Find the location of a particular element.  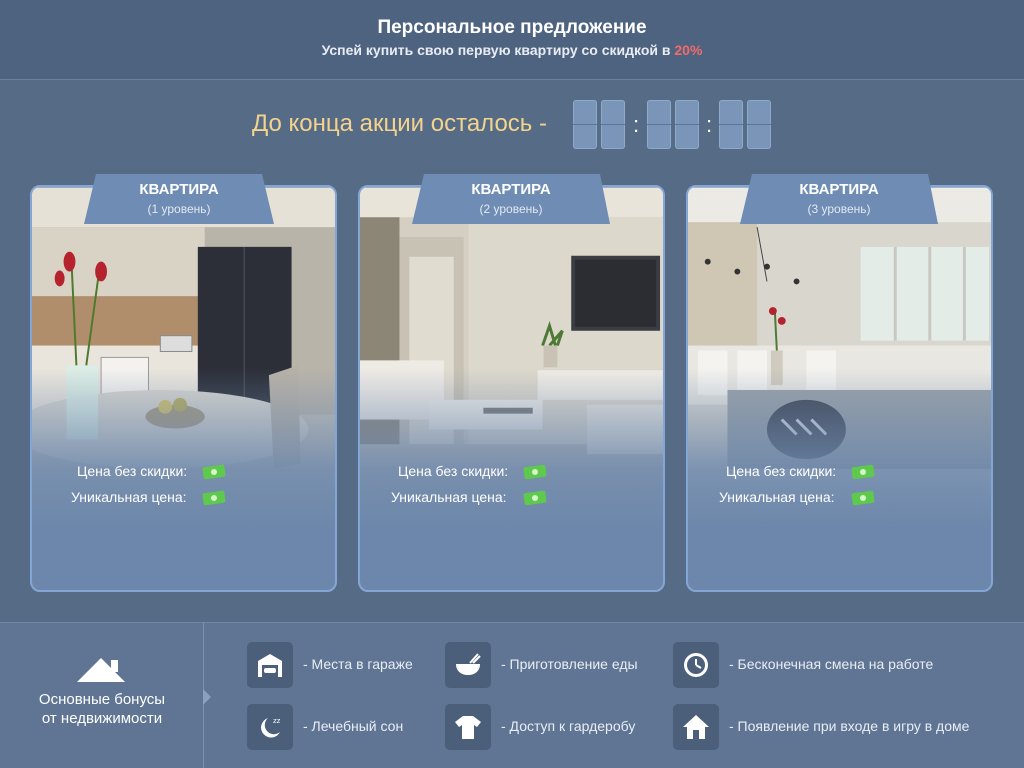

card-level: (3 уровень) is located at coordinates (839, 209).